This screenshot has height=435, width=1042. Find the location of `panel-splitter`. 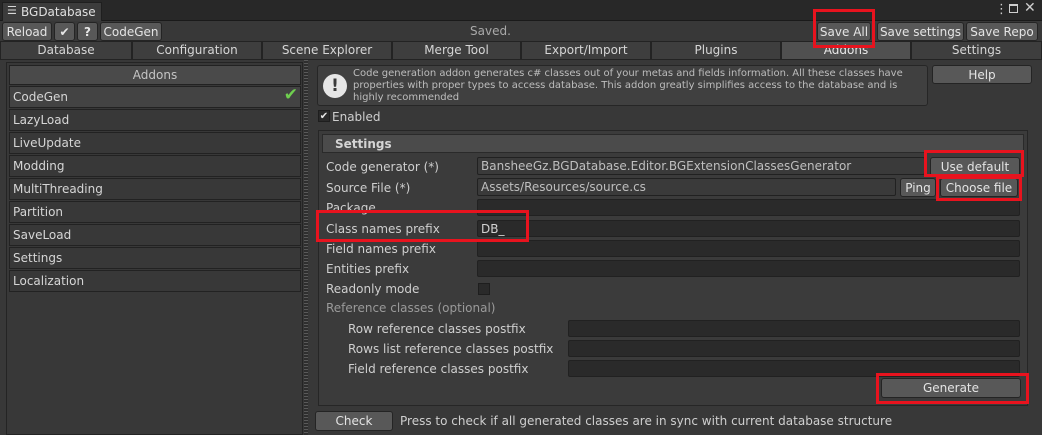

panel-splitter is located at coordinates (306, 247).